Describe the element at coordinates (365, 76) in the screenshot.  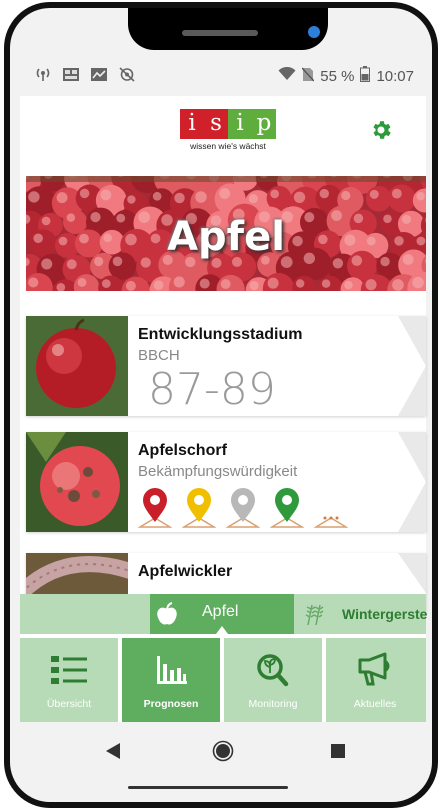
I see `battery-icon` at that location.